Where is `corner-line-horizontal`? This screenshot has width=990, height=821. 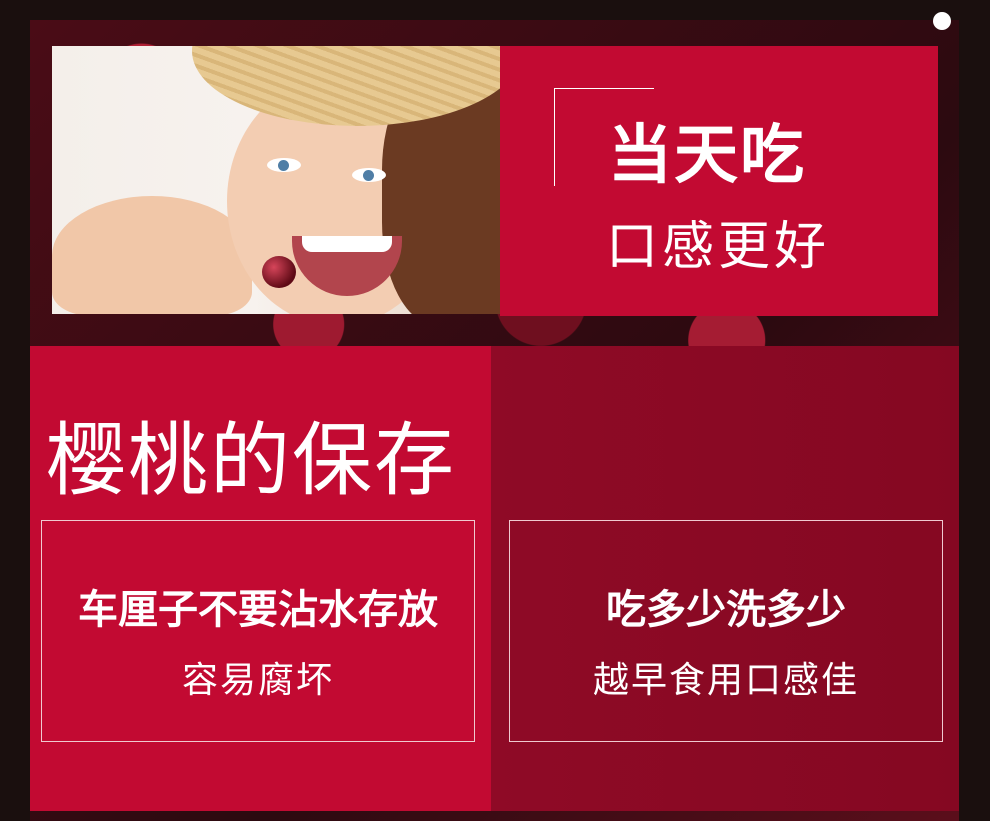 corner-line-horizontal is located at coordinates (604, 88).